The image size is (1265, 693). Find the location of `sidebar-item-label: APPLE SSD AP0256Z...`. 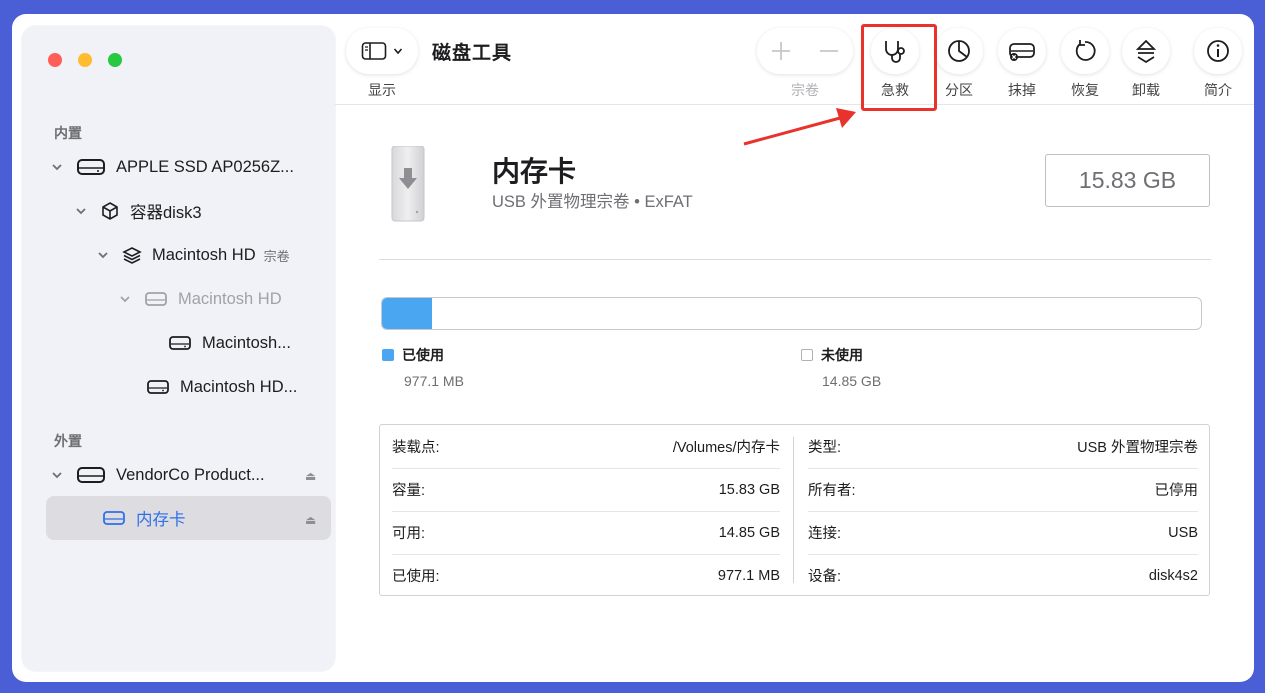

sidebar-item-label: APPLE SSD AP0256Z... is located at coordinates (205, 166).